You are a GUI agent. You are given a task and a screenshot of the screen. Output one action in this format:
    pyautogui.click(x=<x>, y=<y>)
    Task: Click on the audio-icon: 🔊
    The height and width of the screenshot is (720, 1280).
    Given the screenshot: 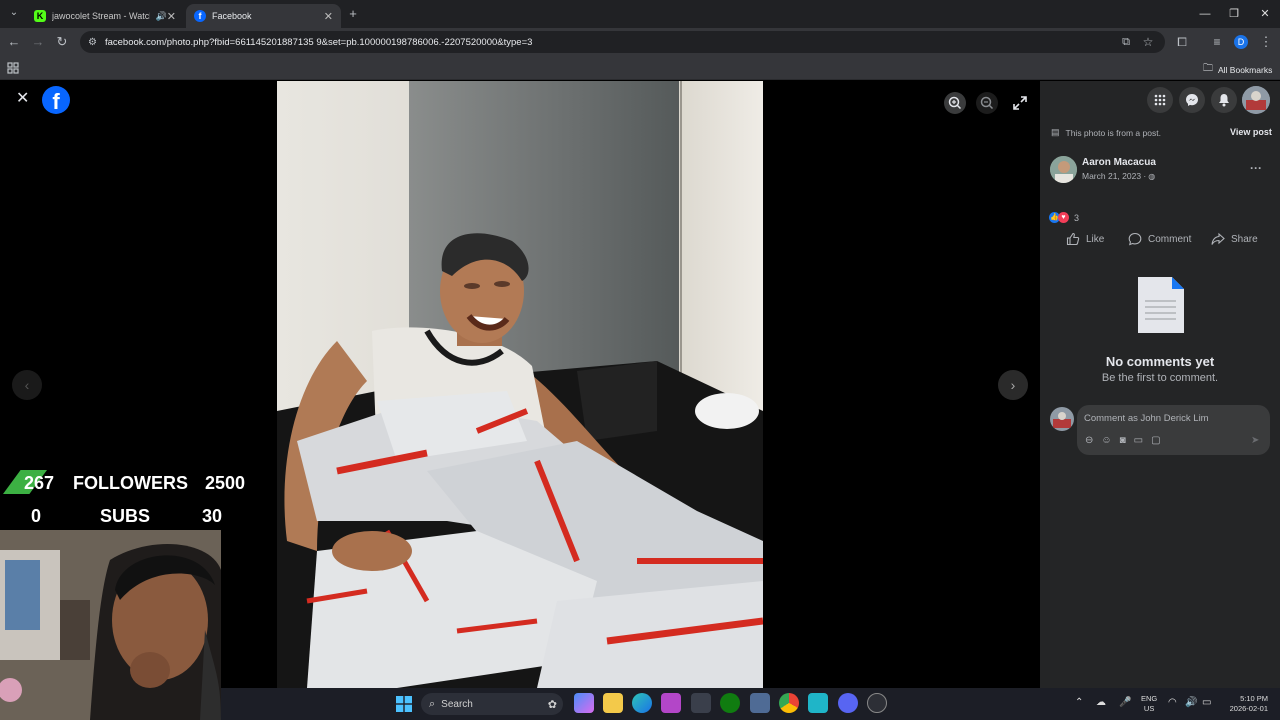 What is the action you would take?
    pyautogui.click(x=161, y=16)
    